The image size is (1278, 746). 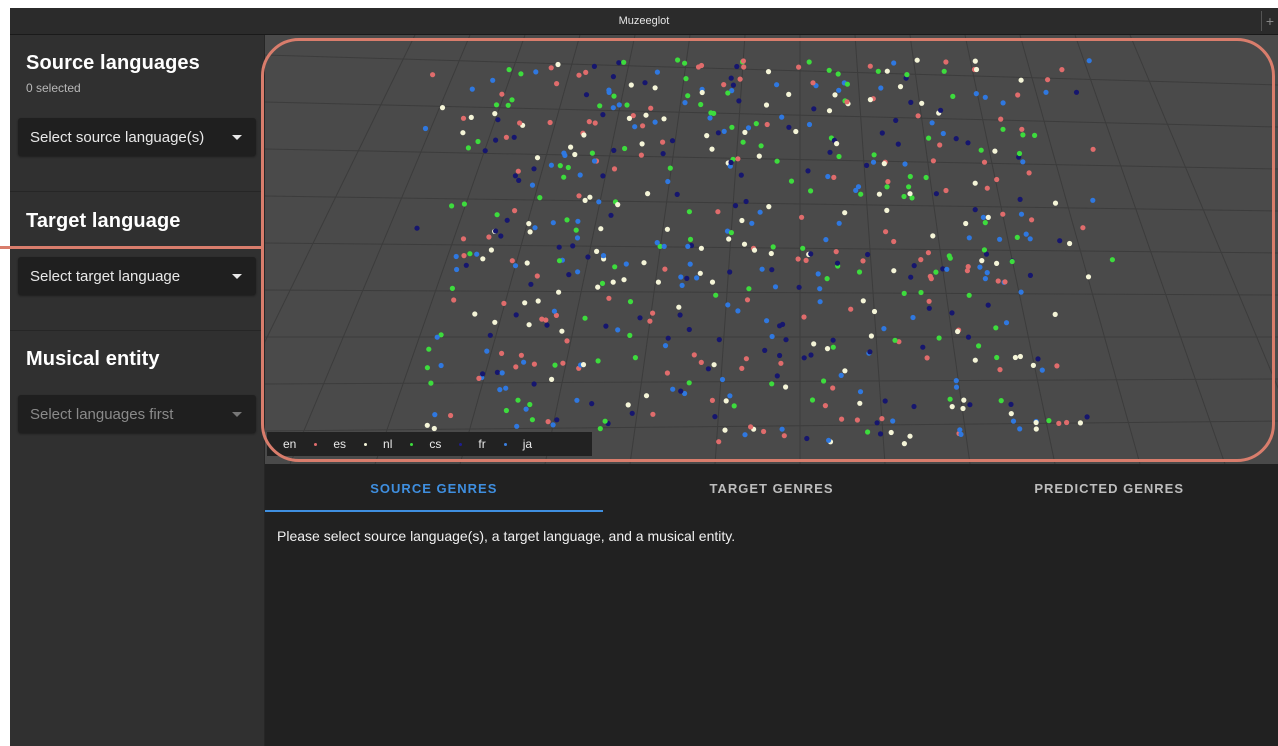 I want to click on tab-predicted-genres: PREDICTED GENRES, so click(x=1109, y=488).